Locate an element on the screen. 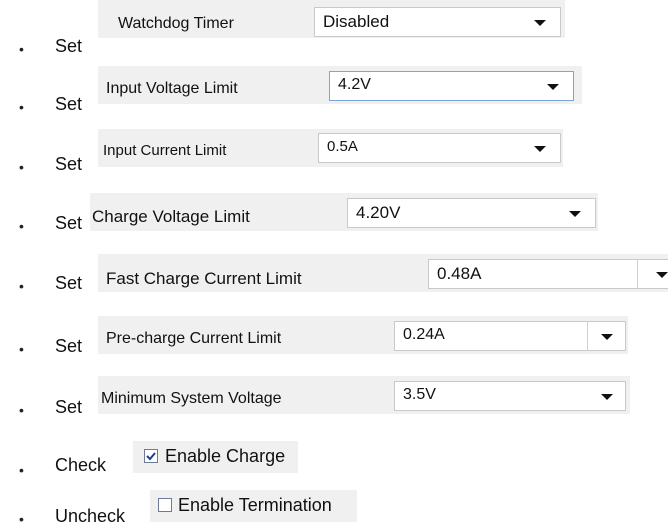 The width and height of the screenshot is (668, 529). enable-termination-label: Enable Termination is located at coordinates (255, 505).